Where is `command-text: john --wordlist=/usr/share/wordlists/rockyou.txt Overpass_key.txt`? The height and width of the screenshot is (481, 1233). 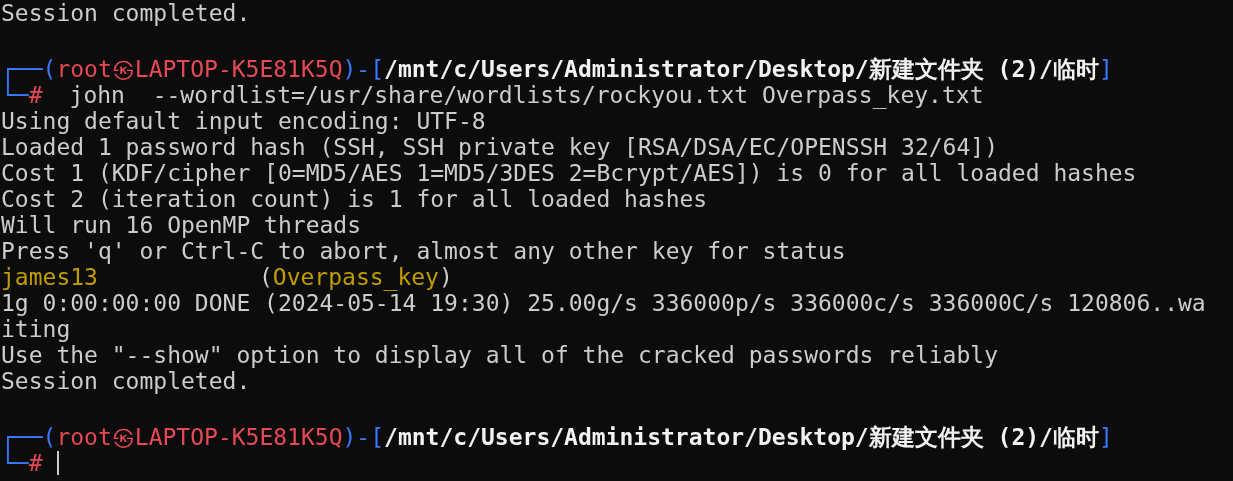
command-text: john --wordlist=/usr/share/wordlists/rockyou.txt Overpass_key.txt is located at coordinates (526, 95).